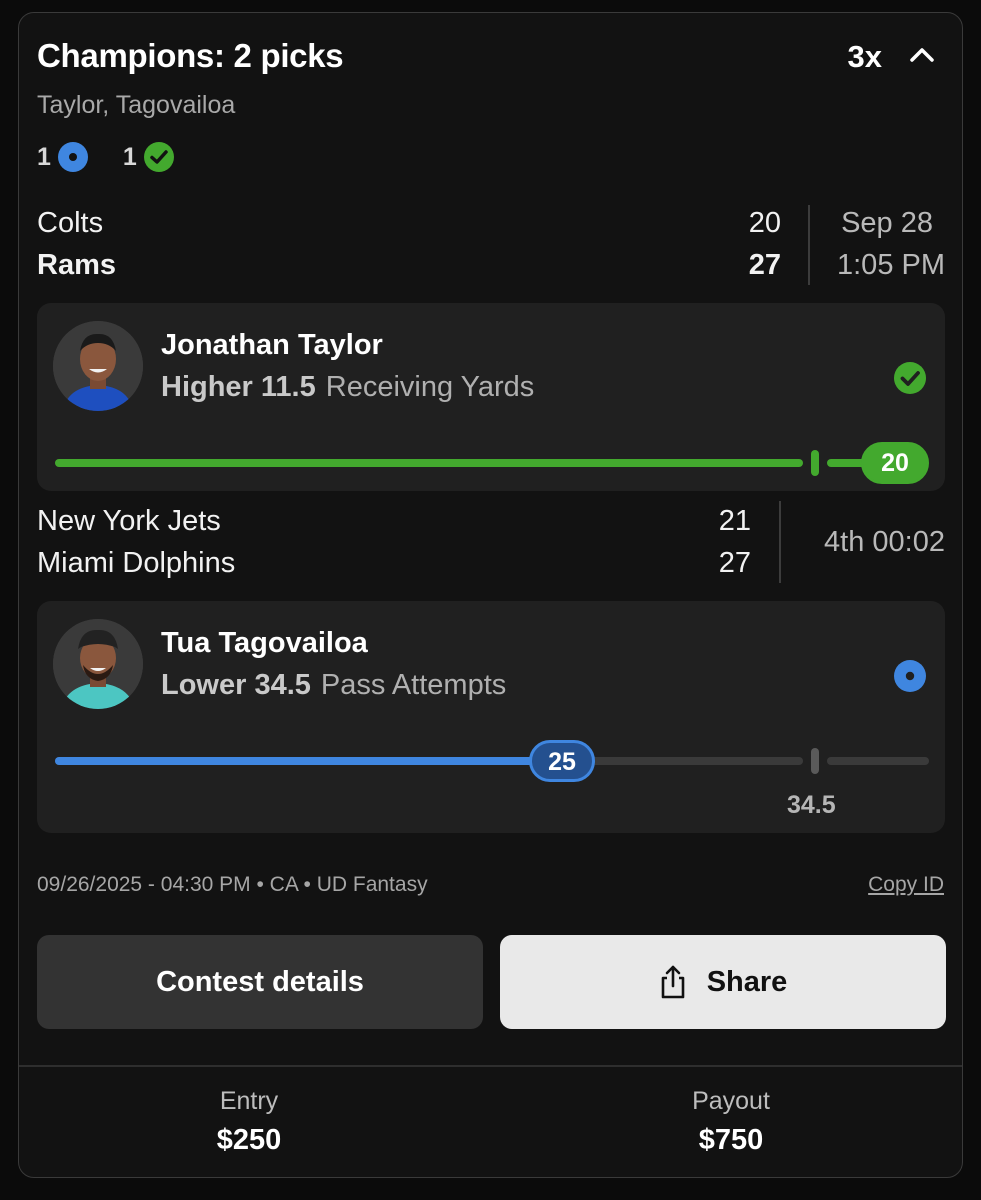 This screenshot has height=1200, width=981. Describe the element at coordinates (136, 563) in the screenshot. I see `team-name: Miami Dolphins` at that location.